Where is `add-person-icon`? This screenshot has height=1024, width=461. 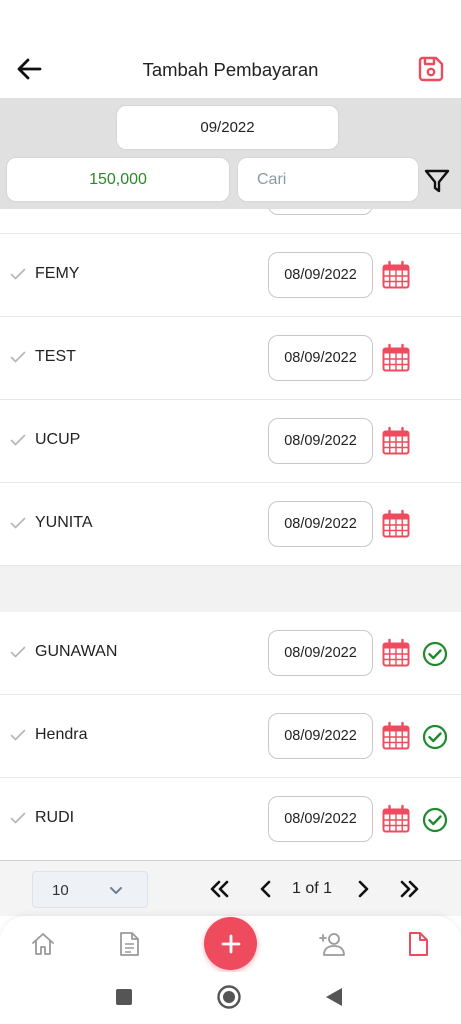
add-person-icon is located at coordinates (332, 944).